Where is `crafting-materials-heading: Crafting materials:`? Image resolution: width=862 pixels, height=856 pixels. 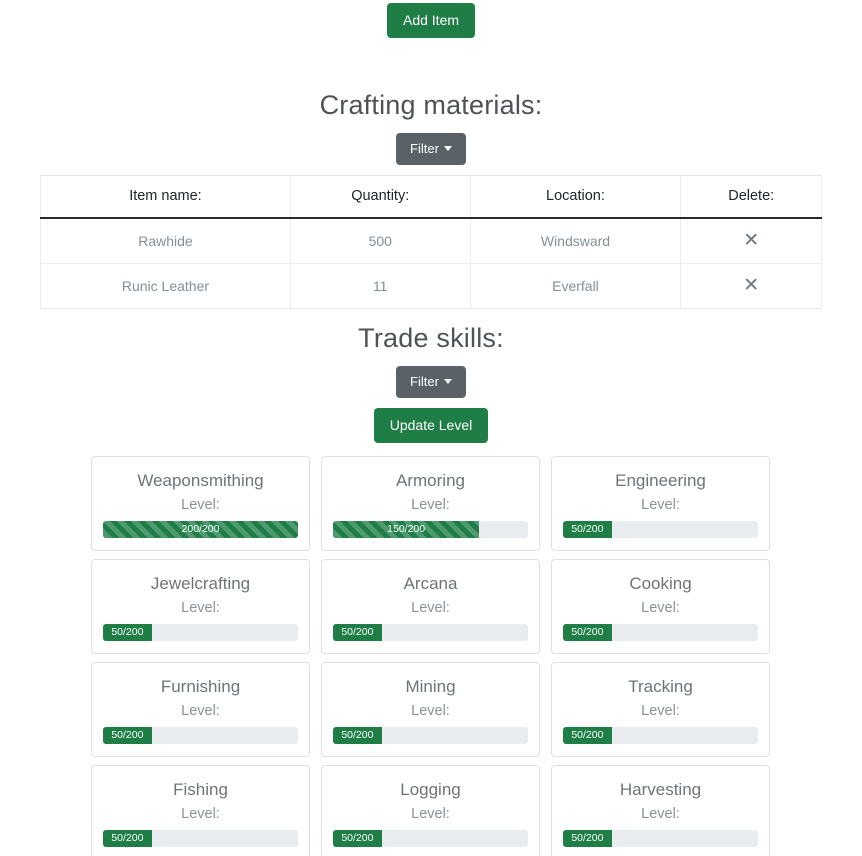
crafting-materials-heading: Crafting materials: is located at coordinates (431, 105).